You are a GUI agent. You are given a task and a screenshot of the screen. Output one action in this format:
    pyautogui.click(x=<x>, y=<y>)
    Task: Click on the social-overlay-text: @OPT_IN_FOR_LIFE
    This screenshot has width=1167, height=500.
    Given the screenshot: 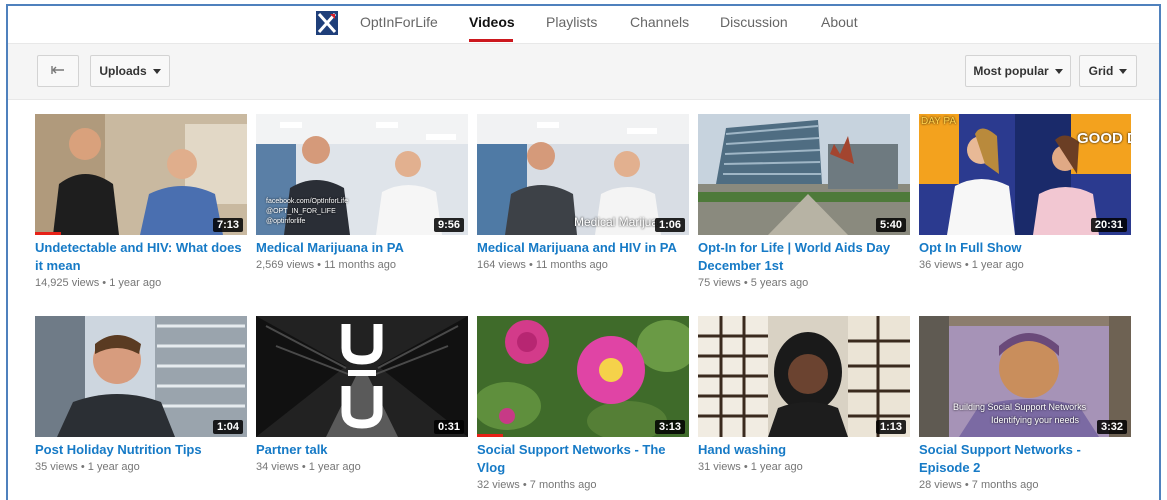 What is the action you would take?
    pyautogui.click(x=301, y=211)
    